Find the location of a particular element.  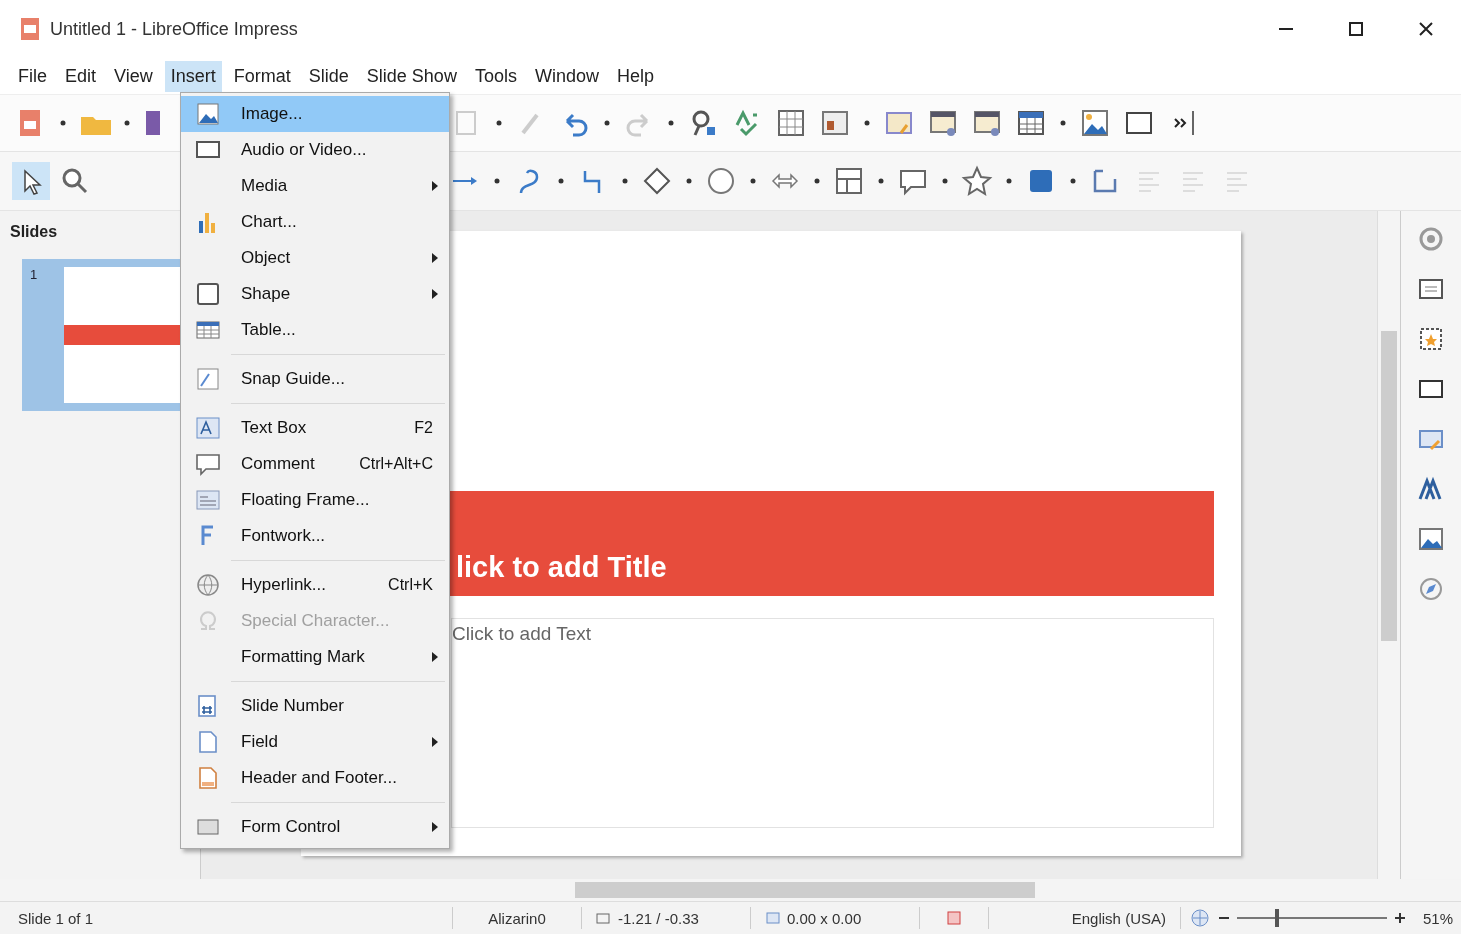

text-placeholder-label: Click to add Text is located at coordinates (522, 633).